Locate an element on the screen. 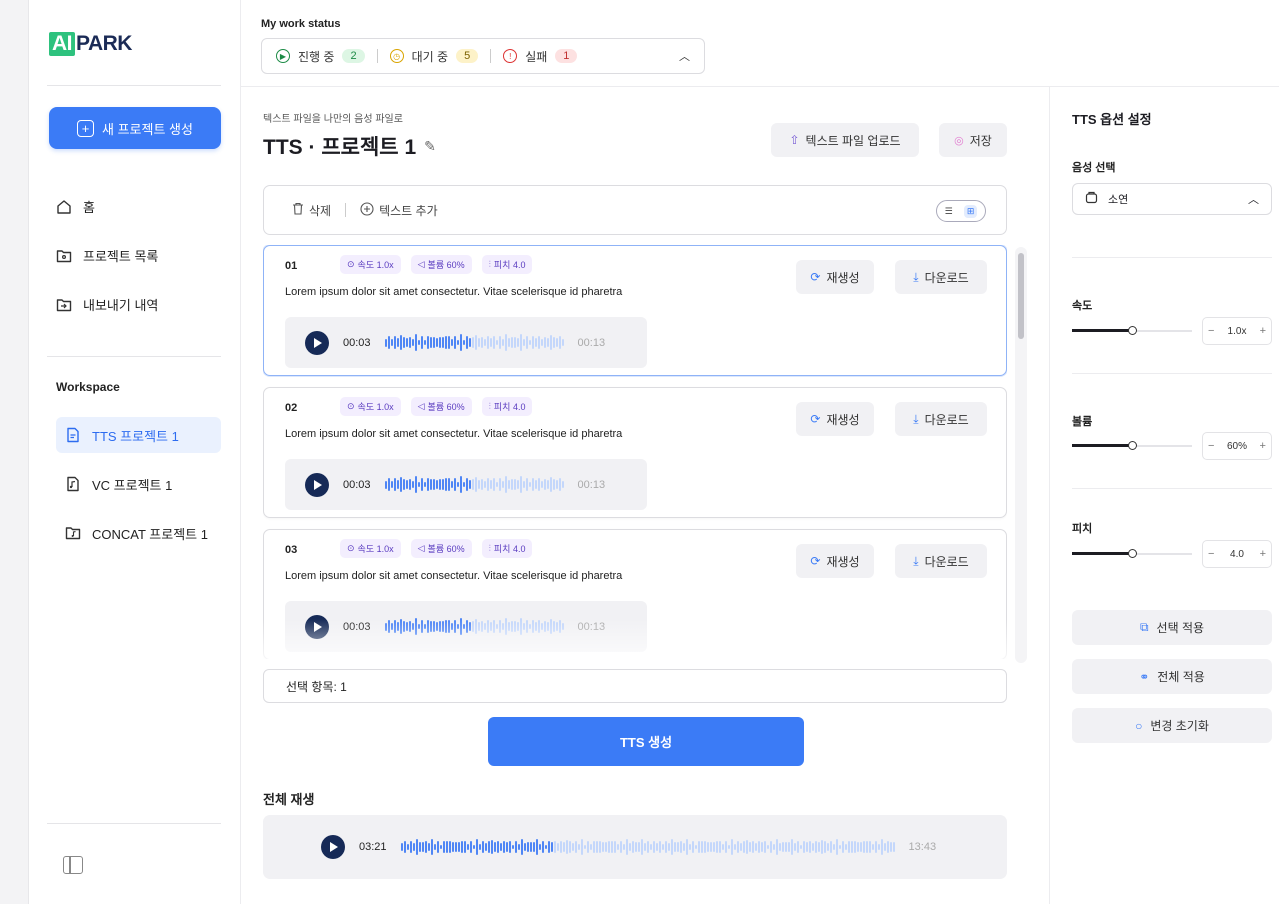 The height and width of the screenshot is (904, 1279). volume-stepper: −60% + is located at coordinates (1237, 446).